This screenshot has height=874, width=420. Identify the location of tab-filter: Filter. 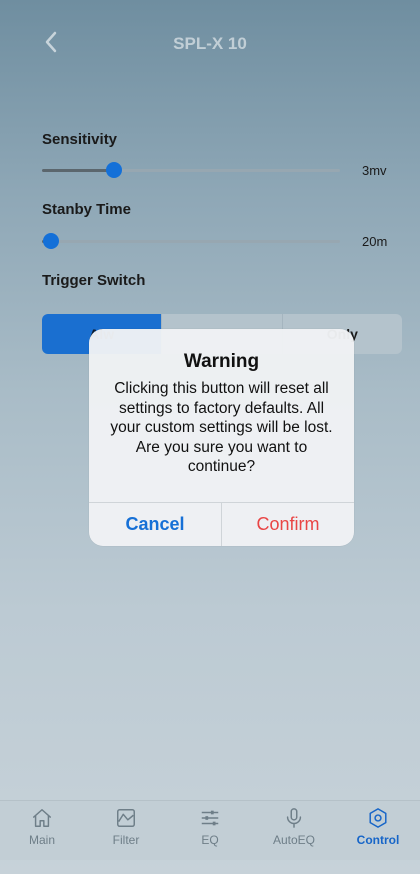
(126, 830).